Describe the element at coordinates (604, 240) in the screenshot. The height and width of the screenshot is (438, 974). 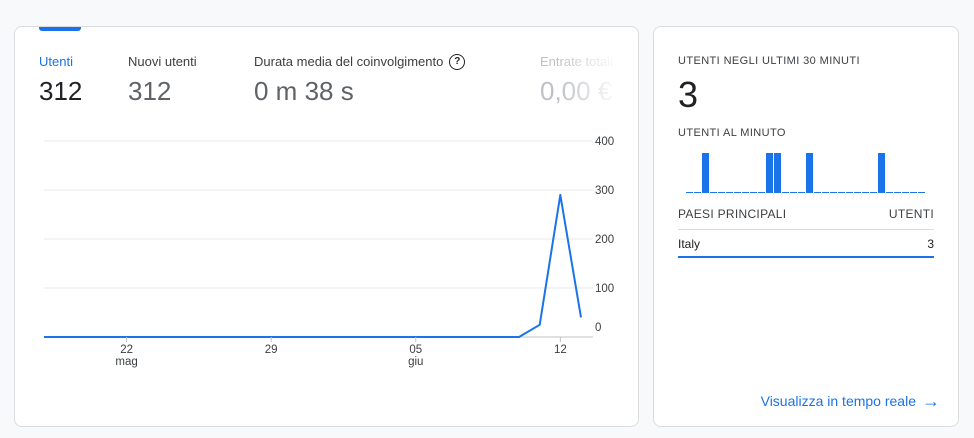
I see `y-tick-label: 200` at that location.